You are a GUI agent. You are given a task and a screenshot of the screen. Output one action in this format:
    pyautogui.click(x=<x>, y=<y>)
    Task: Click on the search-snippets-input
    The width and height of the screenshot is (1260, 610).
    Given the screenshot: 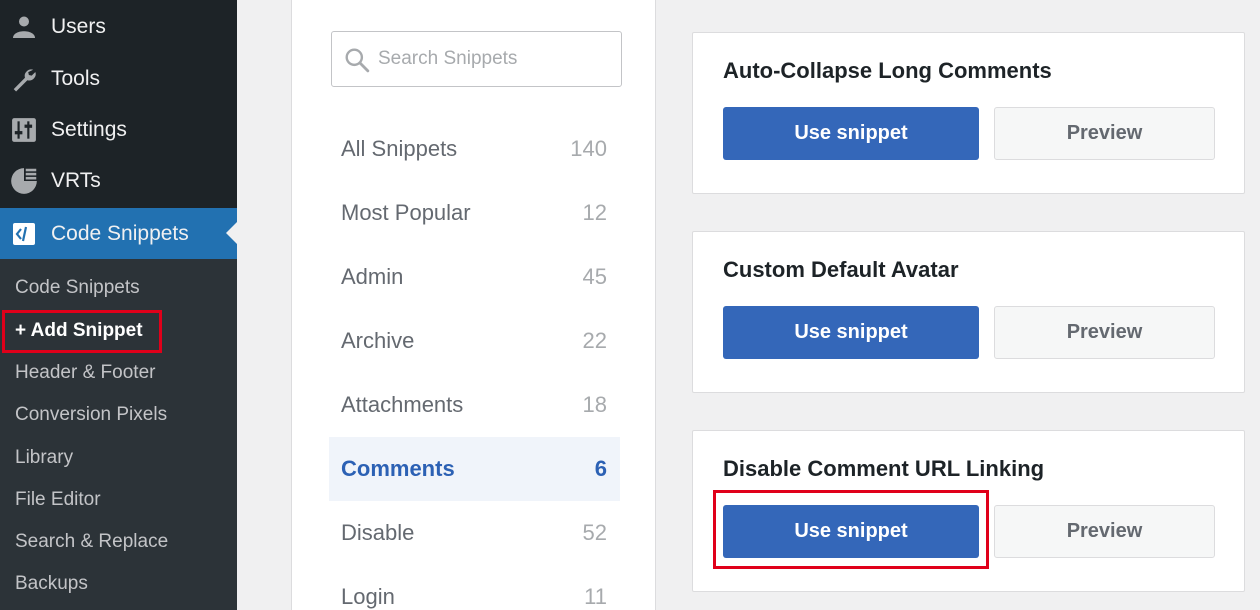 What is the action you would take?
    pyautogui.click(x=495, y=59)
    